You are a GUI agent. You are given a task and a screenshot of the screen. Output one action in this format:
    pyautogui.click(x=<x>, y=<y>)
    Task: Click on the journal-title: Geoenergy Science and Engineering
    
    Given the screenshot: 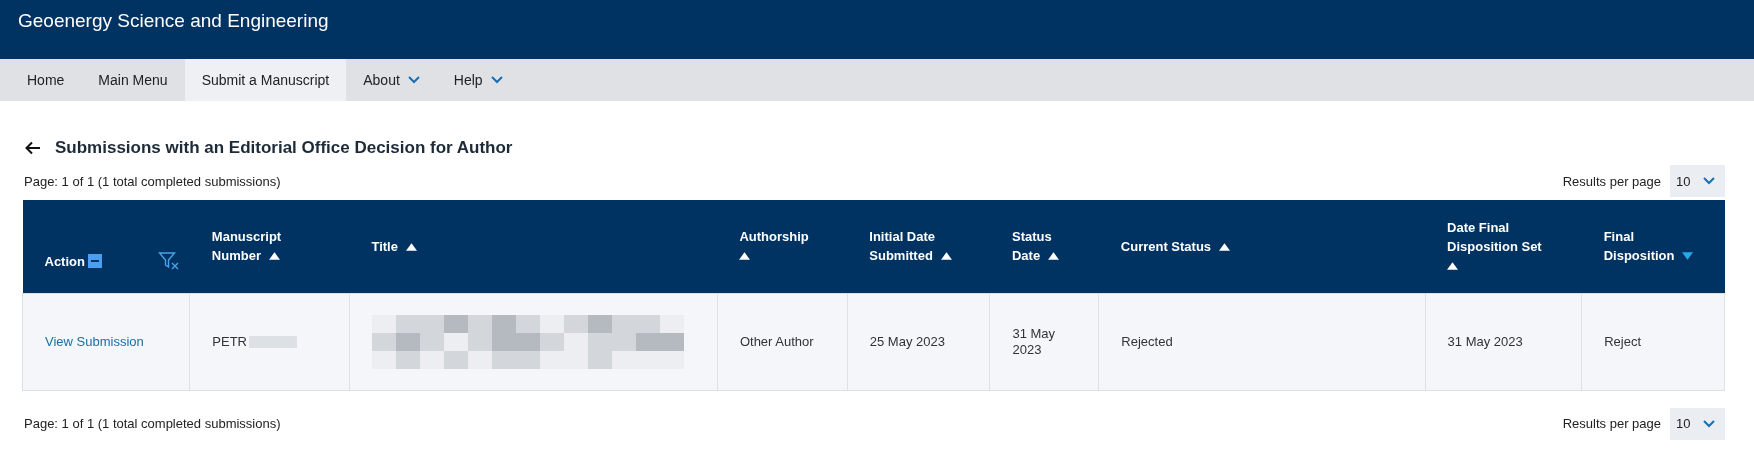 What is the action you would take?
    pyautogui.click(x=173, y=21)
    